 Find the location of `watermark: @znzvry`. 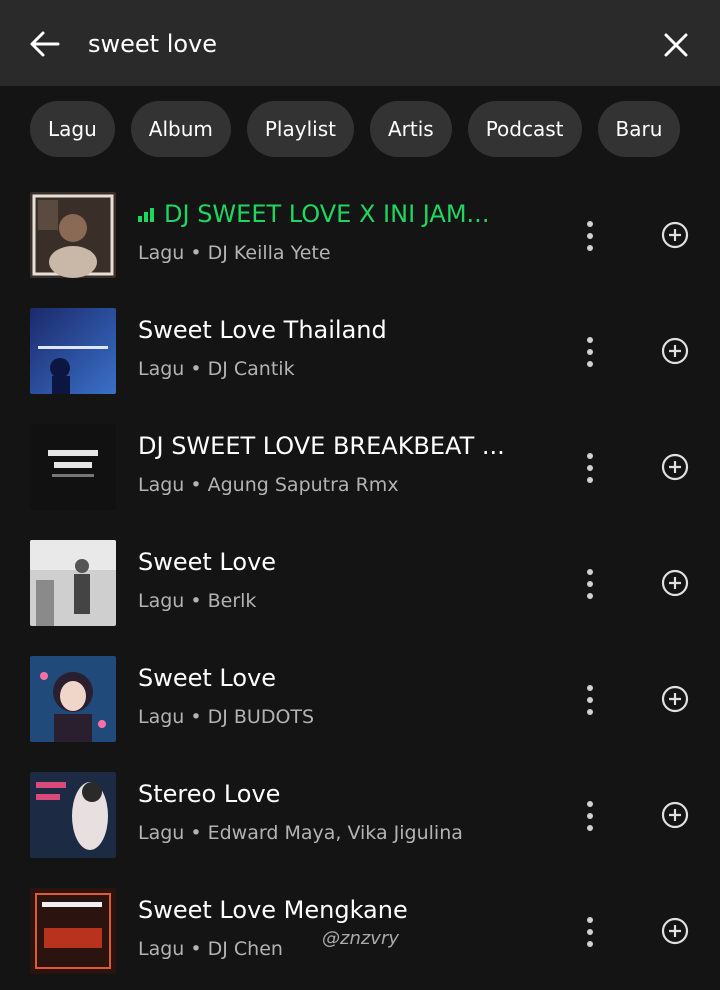

watermark: @znzvry is located at coordinates (361, 938).